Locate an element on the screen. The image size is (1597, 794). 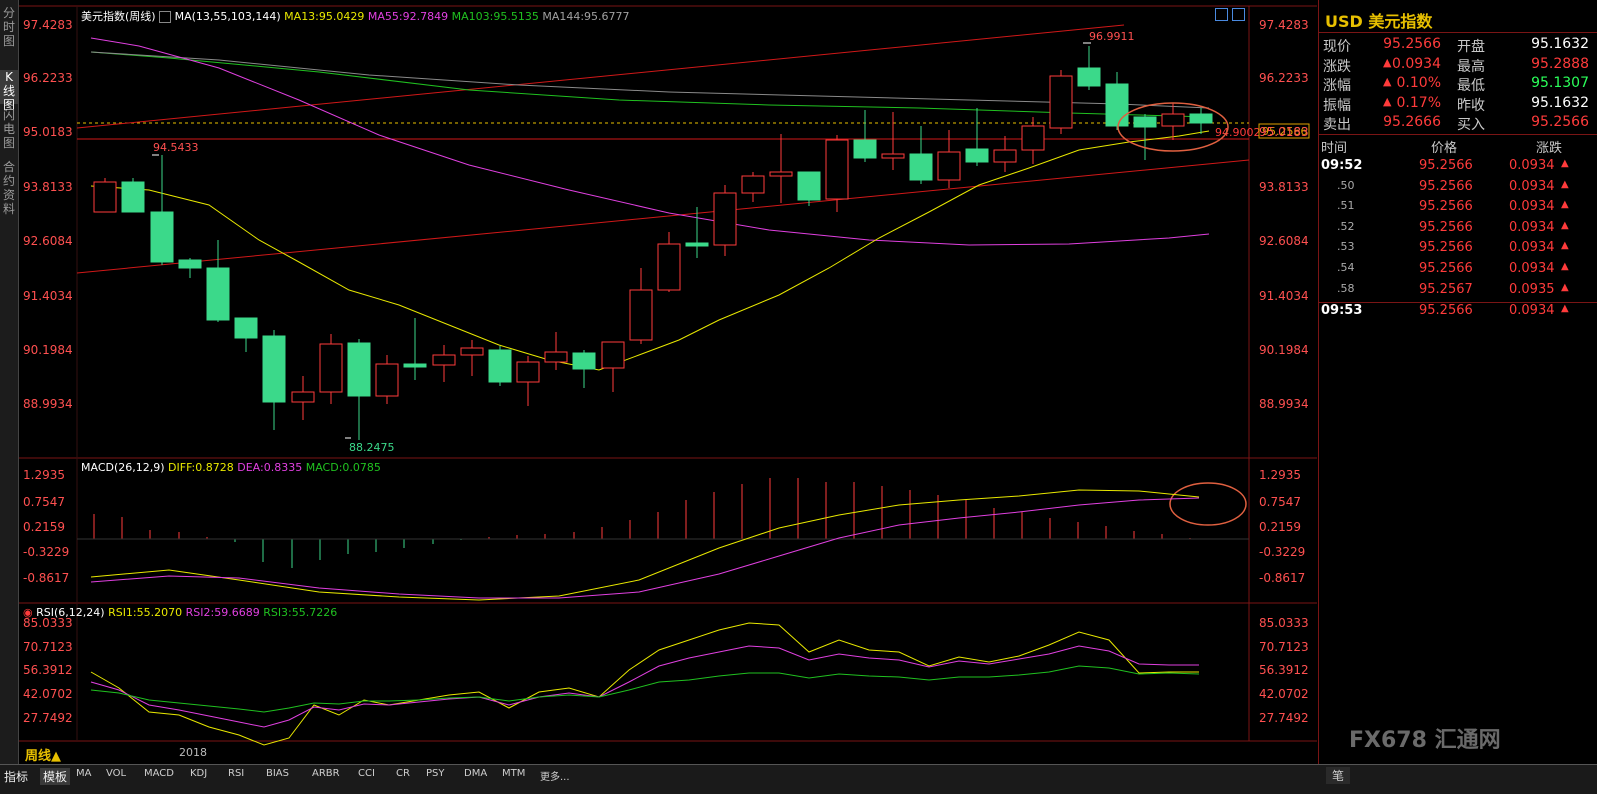
indicator-tab: BIAS is located at coordinates (277, 773).